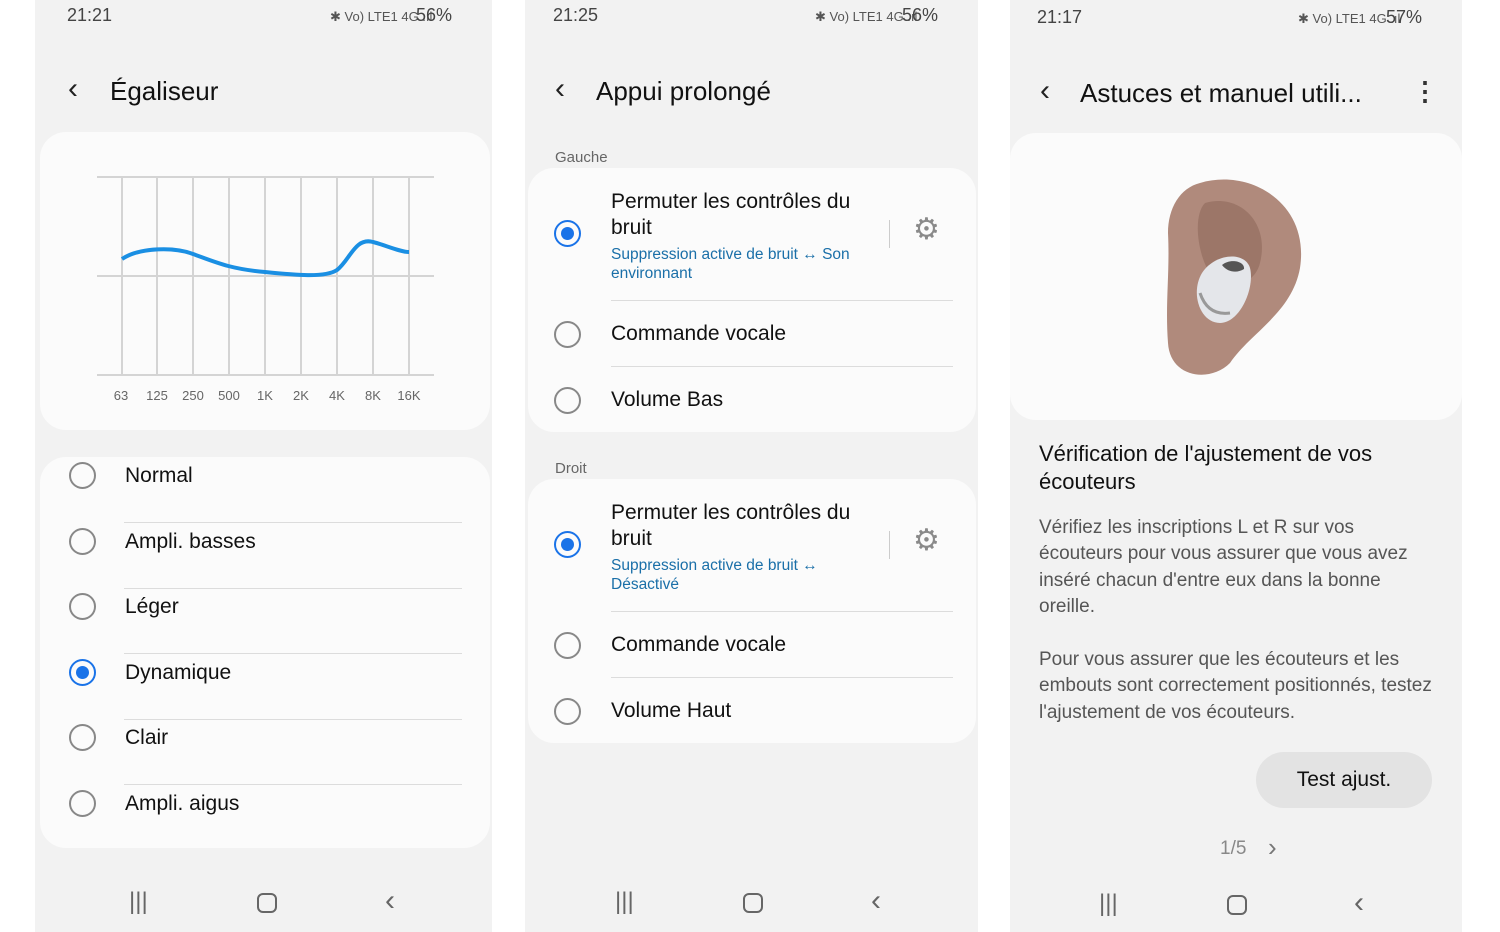  What do you see at coordinates (159, 475) in the screenshot?
I see `preset-label: Normal` at bounding box center [159, 475].